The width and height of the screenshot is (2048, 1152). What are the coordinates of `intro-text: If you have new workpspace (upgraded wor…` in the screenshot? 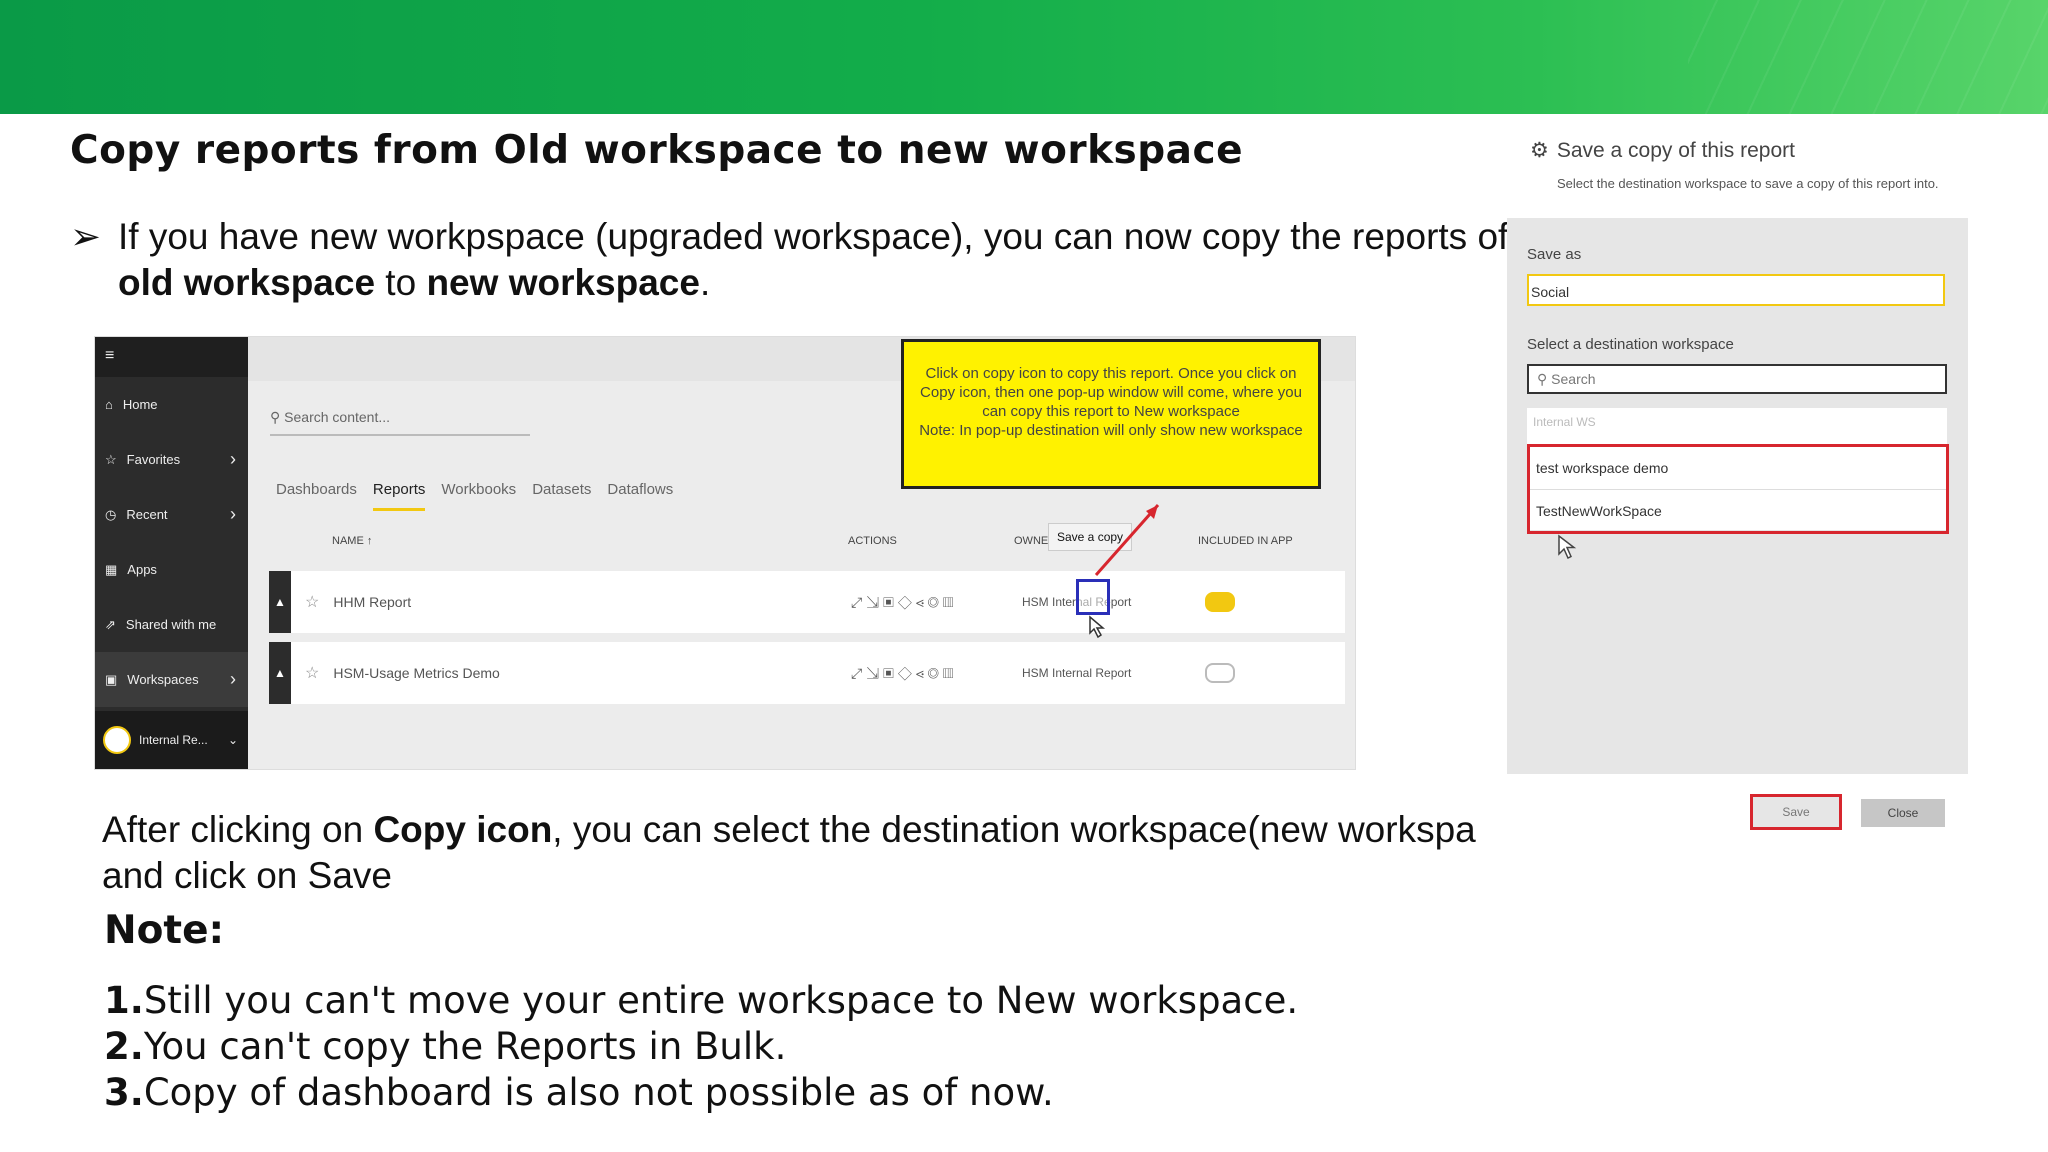 It's located at (813, 259).